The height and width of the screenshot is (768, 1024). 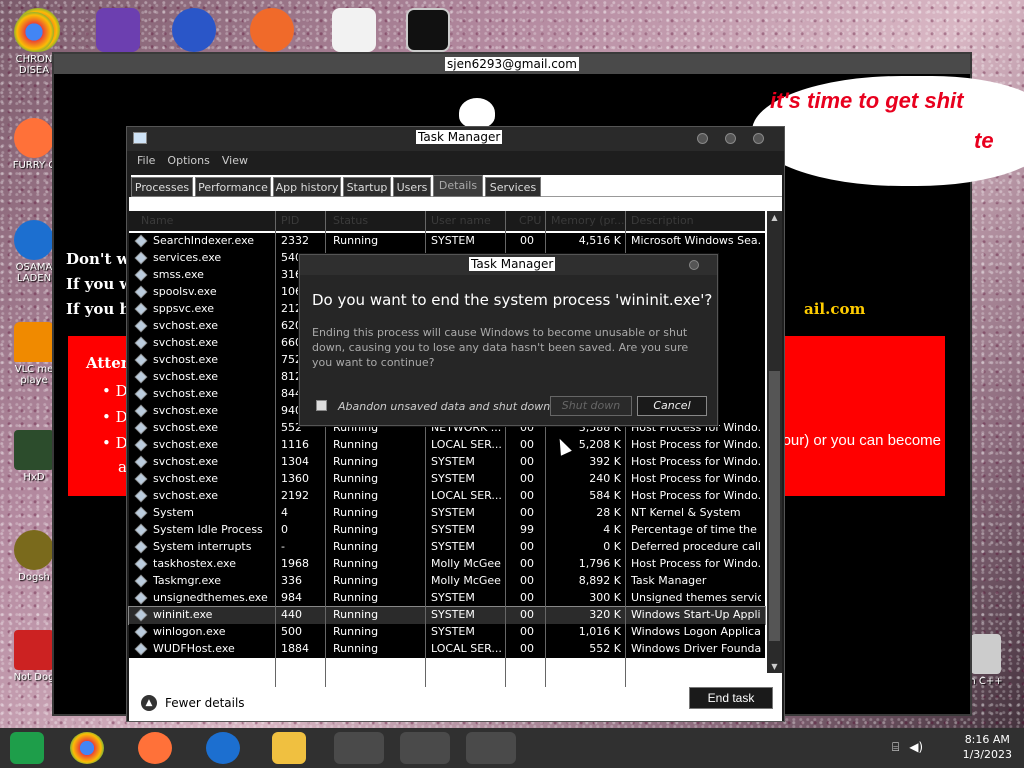 I want to click on process-name: unsignedthemes.exe, so click(x=210, y=597).